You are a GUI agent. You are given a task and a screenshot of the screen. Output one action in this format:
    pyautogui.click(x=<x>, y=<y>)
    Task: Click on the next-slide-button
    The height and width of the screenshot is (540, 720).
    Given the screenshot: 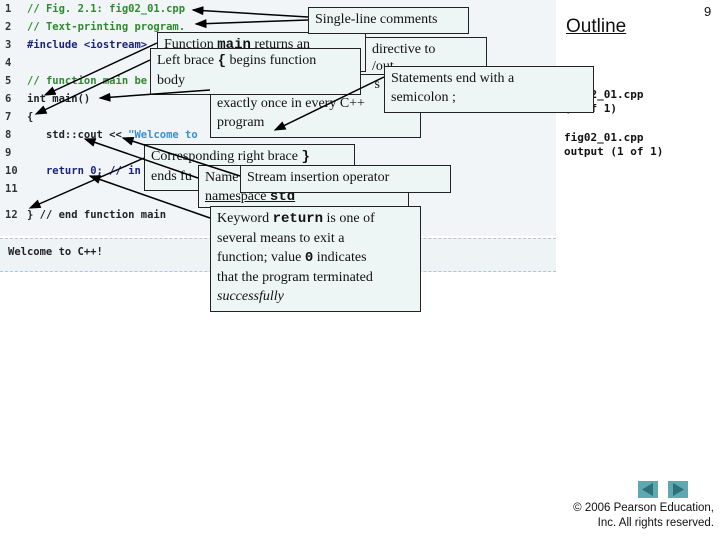 What is the action you would take?
    pyautogui.click(x=678, y=489)
    